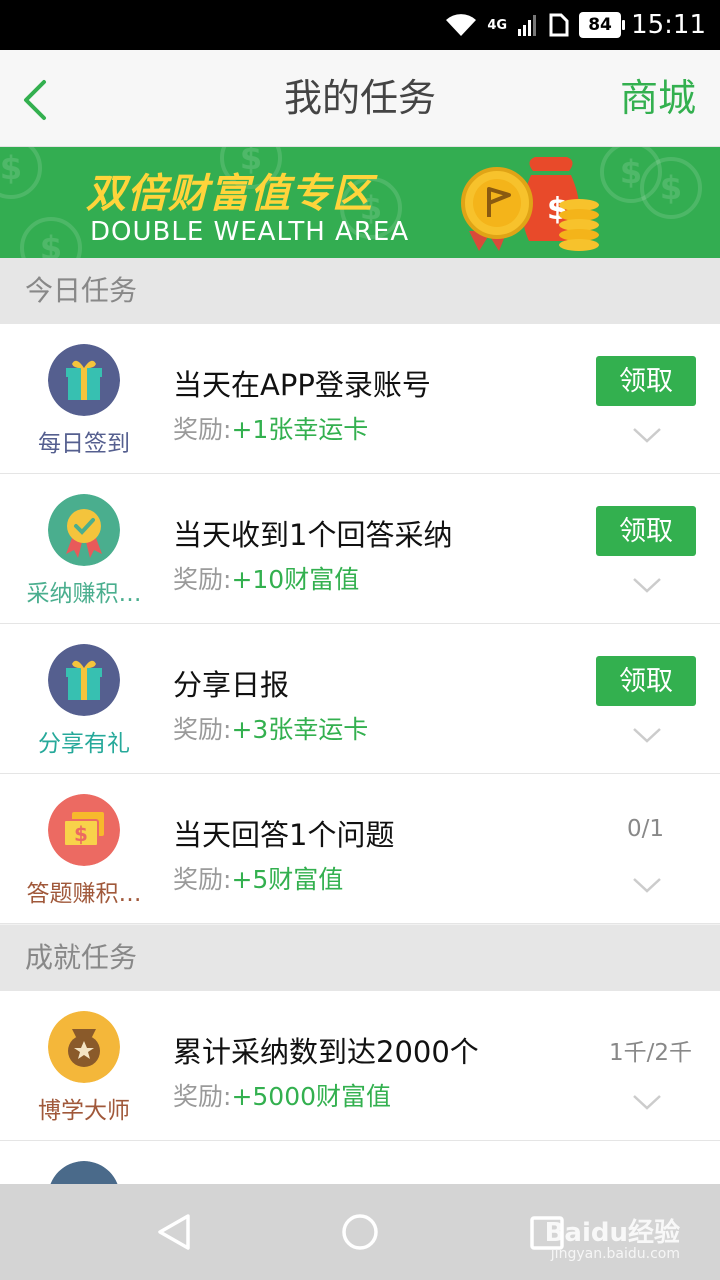 This screenshot has height=1280, width=720. I want to click on nav-home-icon, so click(360, 1232).